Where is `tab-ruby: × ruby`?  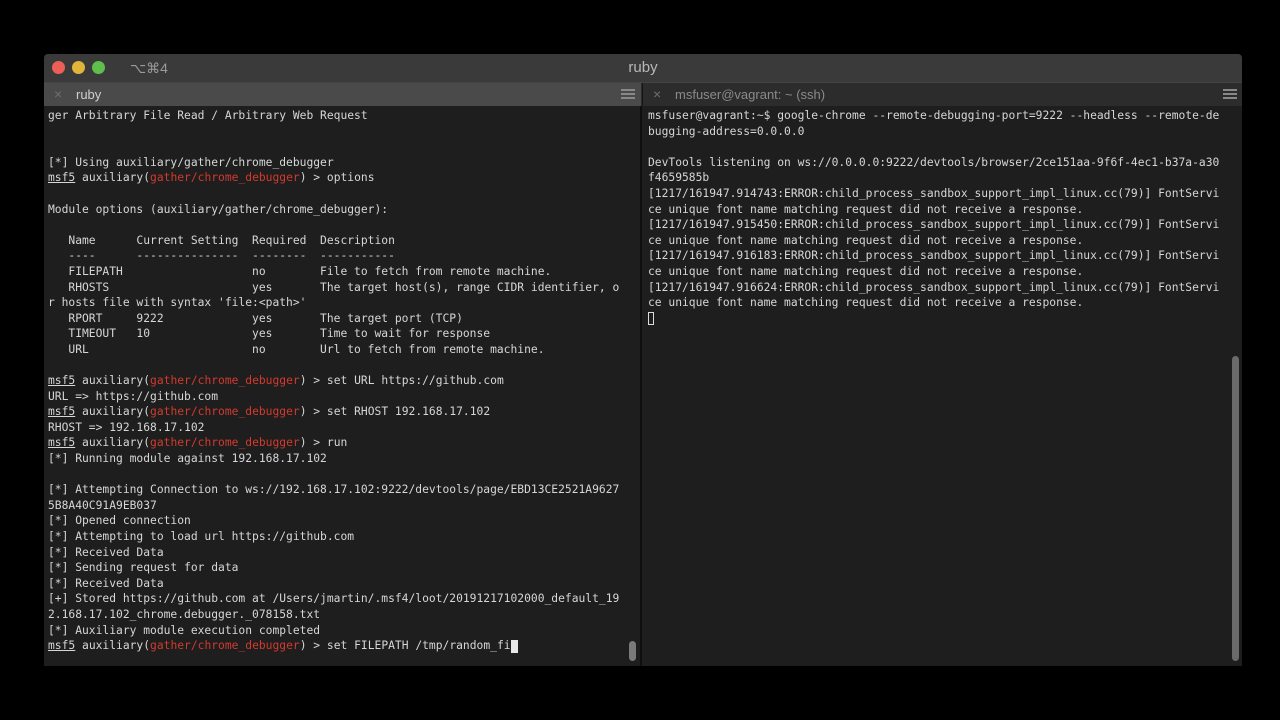
tab-ruby: × ruby is located at coordinates (342, 94).